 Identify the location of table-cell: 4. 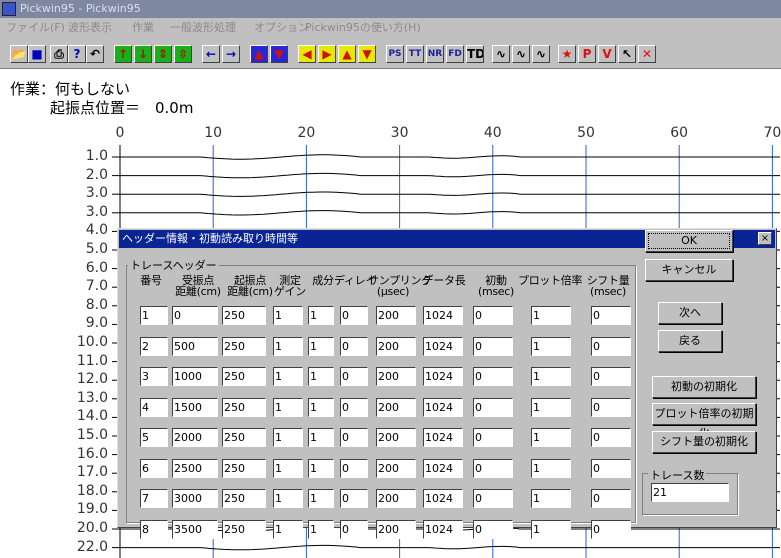
(154, 407).